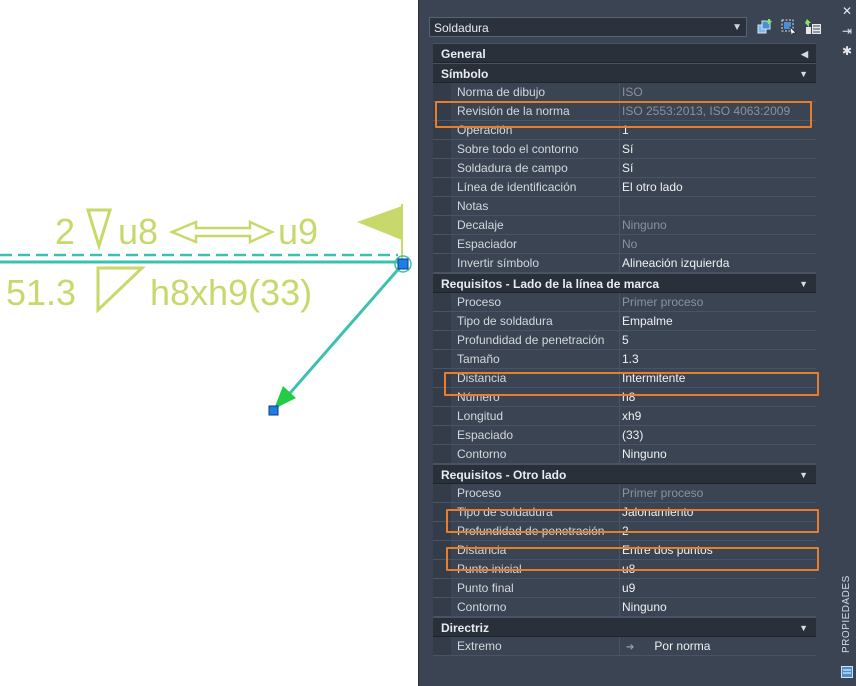 The width and height of the screenshot is (856, 686). I want to click on property-value: 2, so click(719, 531).